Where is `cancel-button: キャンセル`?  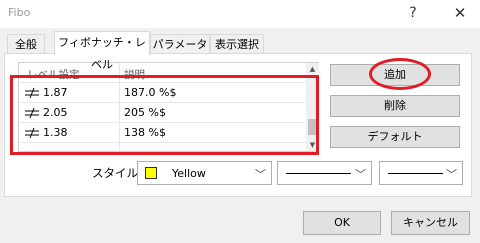
cancel-button: キャンセル is located at coordinates (430, 223).